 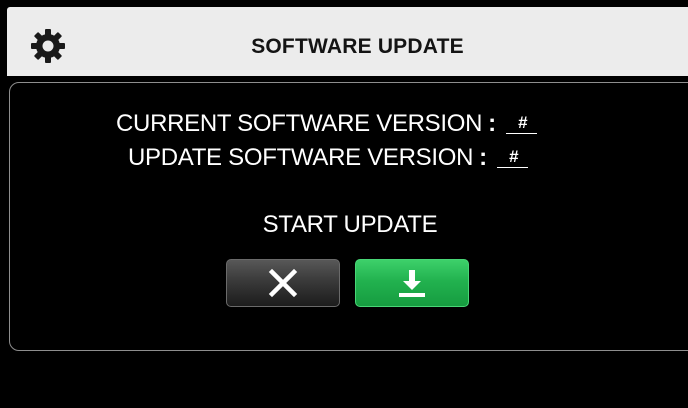 I want to click on current-version-row: CURRENT SOFTWARE VERSION: #, so click(x=327, y=124).